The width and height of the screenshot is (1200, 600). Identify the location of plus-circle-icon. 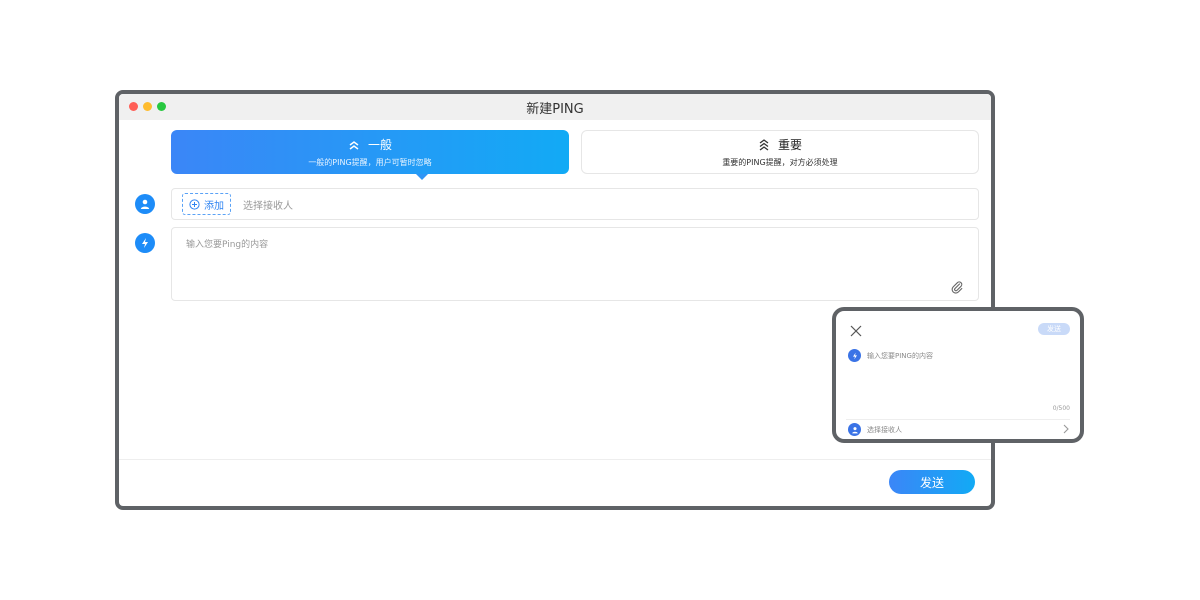
(194, 204).